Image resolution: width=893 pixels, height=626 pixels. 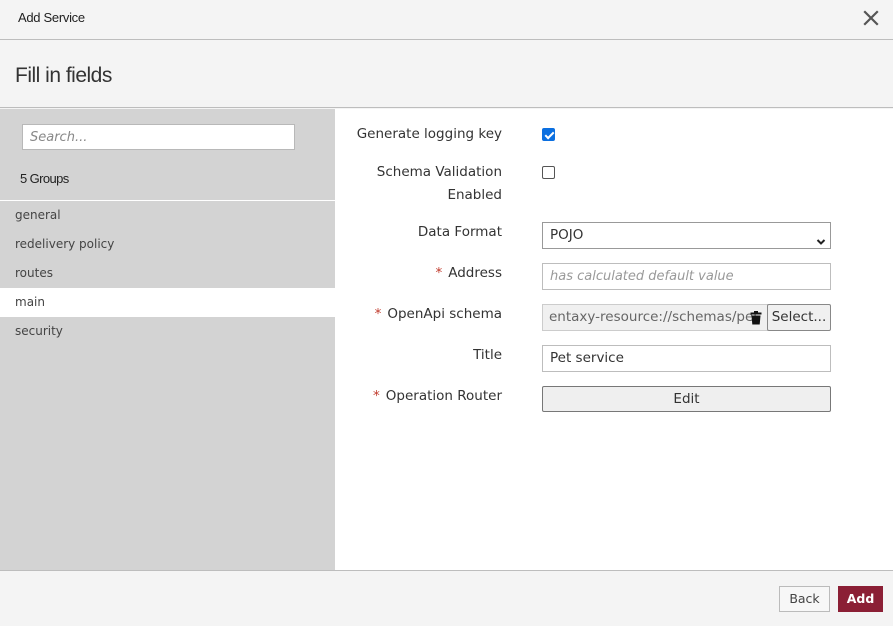 What do you see at coordinates (158, 137) in the screenshot?
I see `search-input` at bounding box center [158, 137].